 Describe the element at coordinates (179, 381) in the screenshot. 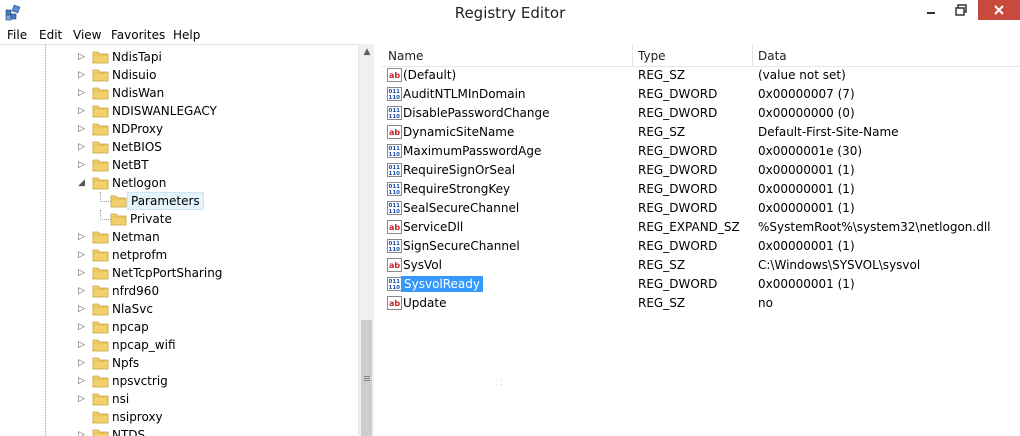

I see `tree-item: ▷ npsvctrig` at that location.